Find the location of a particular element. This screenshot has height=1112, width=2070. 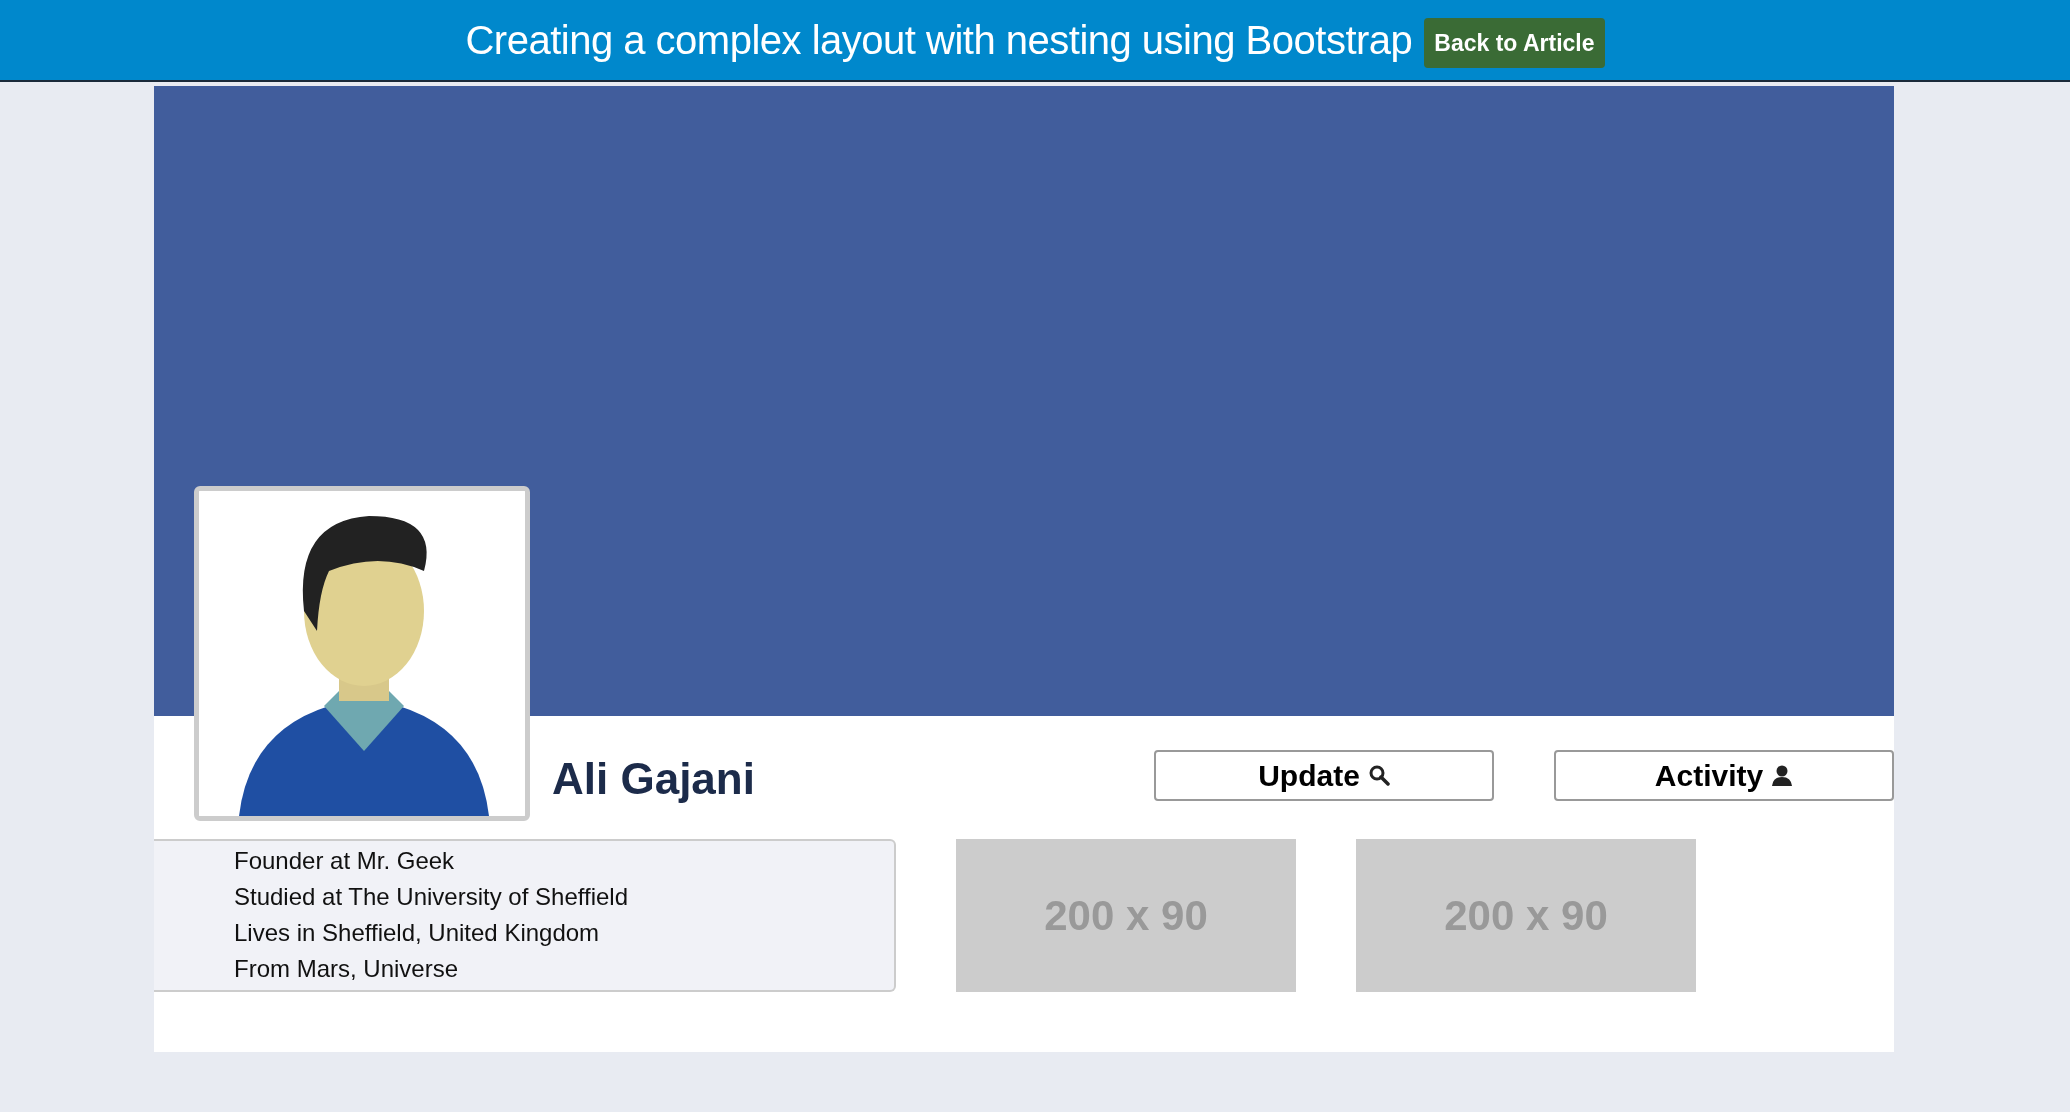

profile-name: Ali Gajani is located at coordinates (653, 779).